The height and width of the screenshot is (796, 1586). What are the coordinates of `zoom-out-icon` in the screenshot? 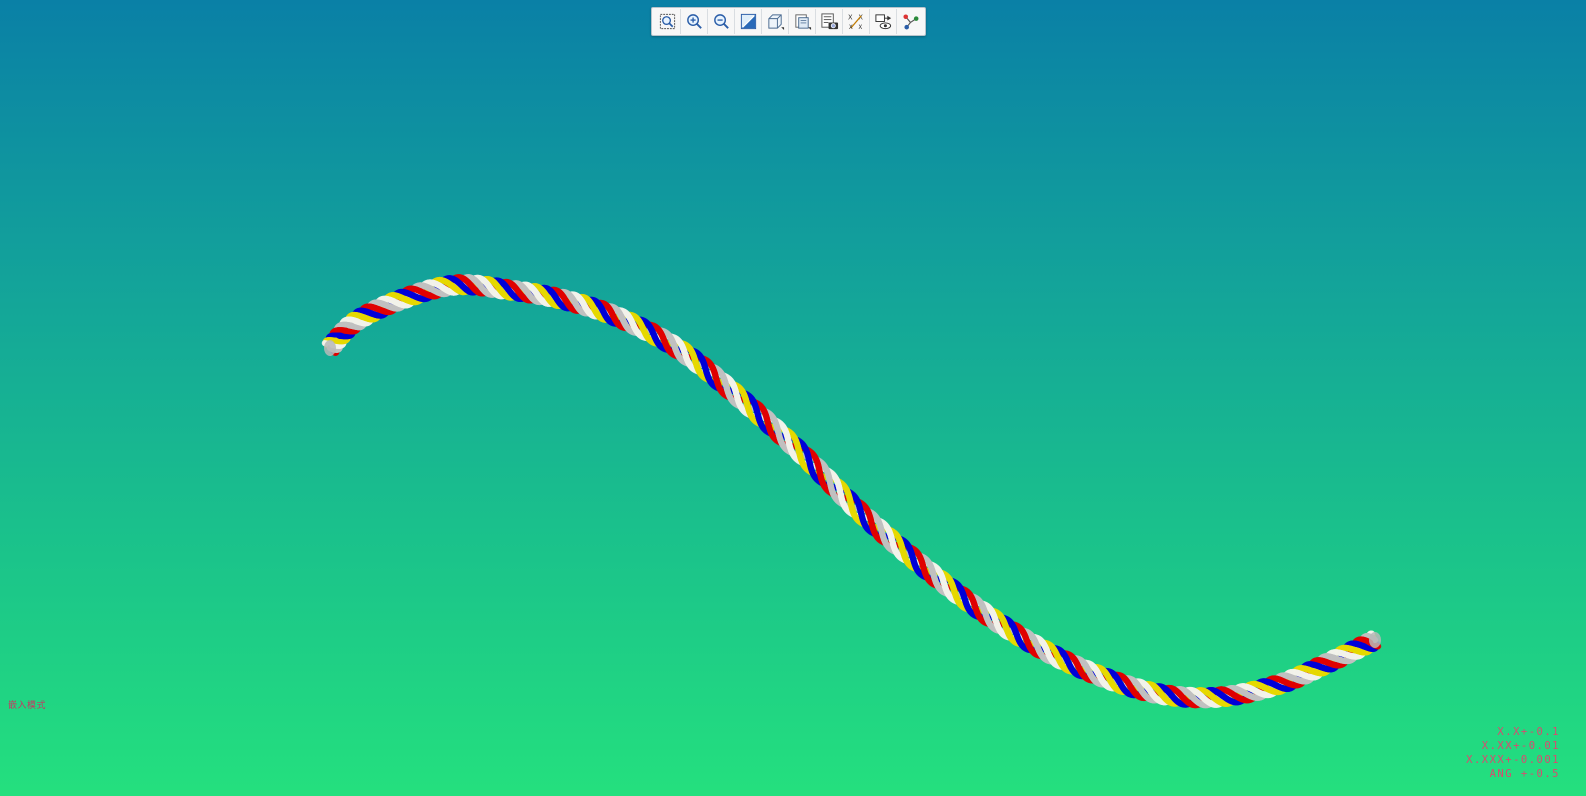 It's located at (721, 21).